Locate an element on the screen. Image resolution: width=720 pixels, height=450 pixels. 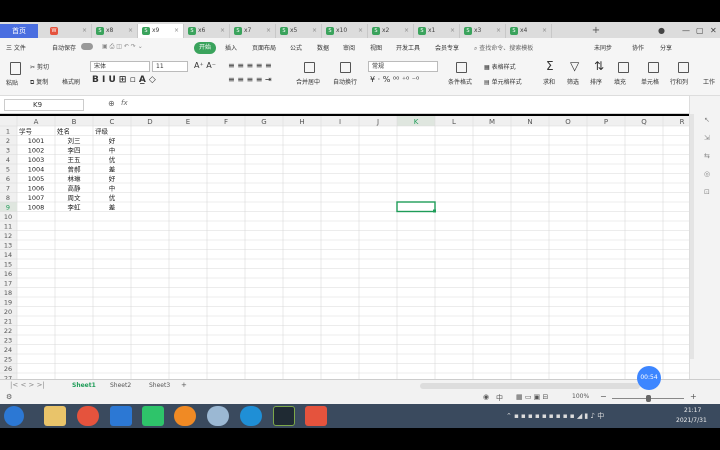
column-header-G: G is located at coordinates (263, 122).